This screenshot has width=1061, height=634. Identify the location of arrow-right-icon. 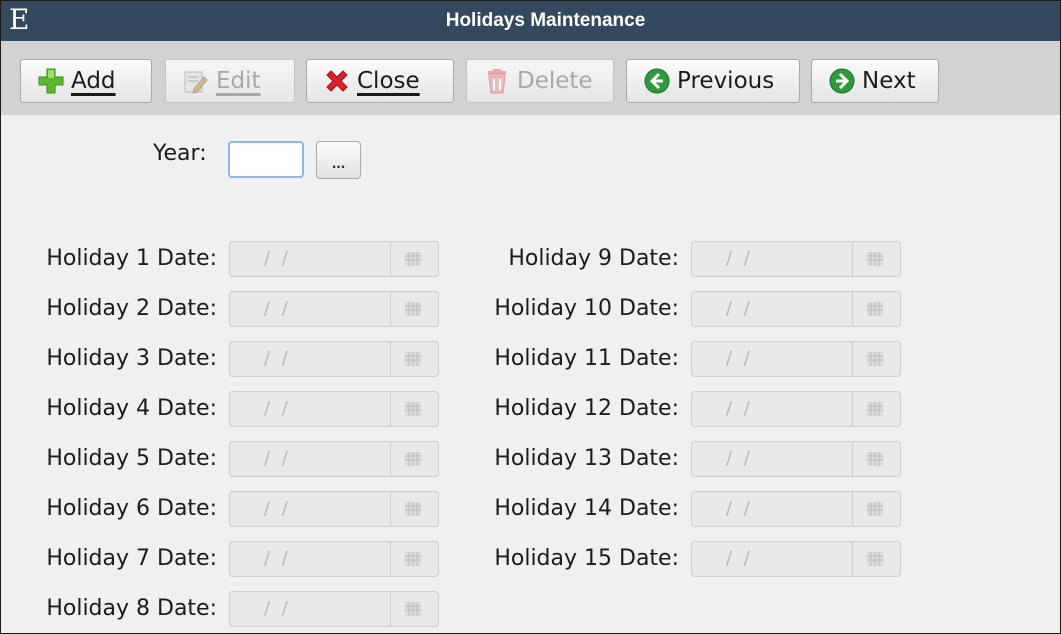
(842, 81).